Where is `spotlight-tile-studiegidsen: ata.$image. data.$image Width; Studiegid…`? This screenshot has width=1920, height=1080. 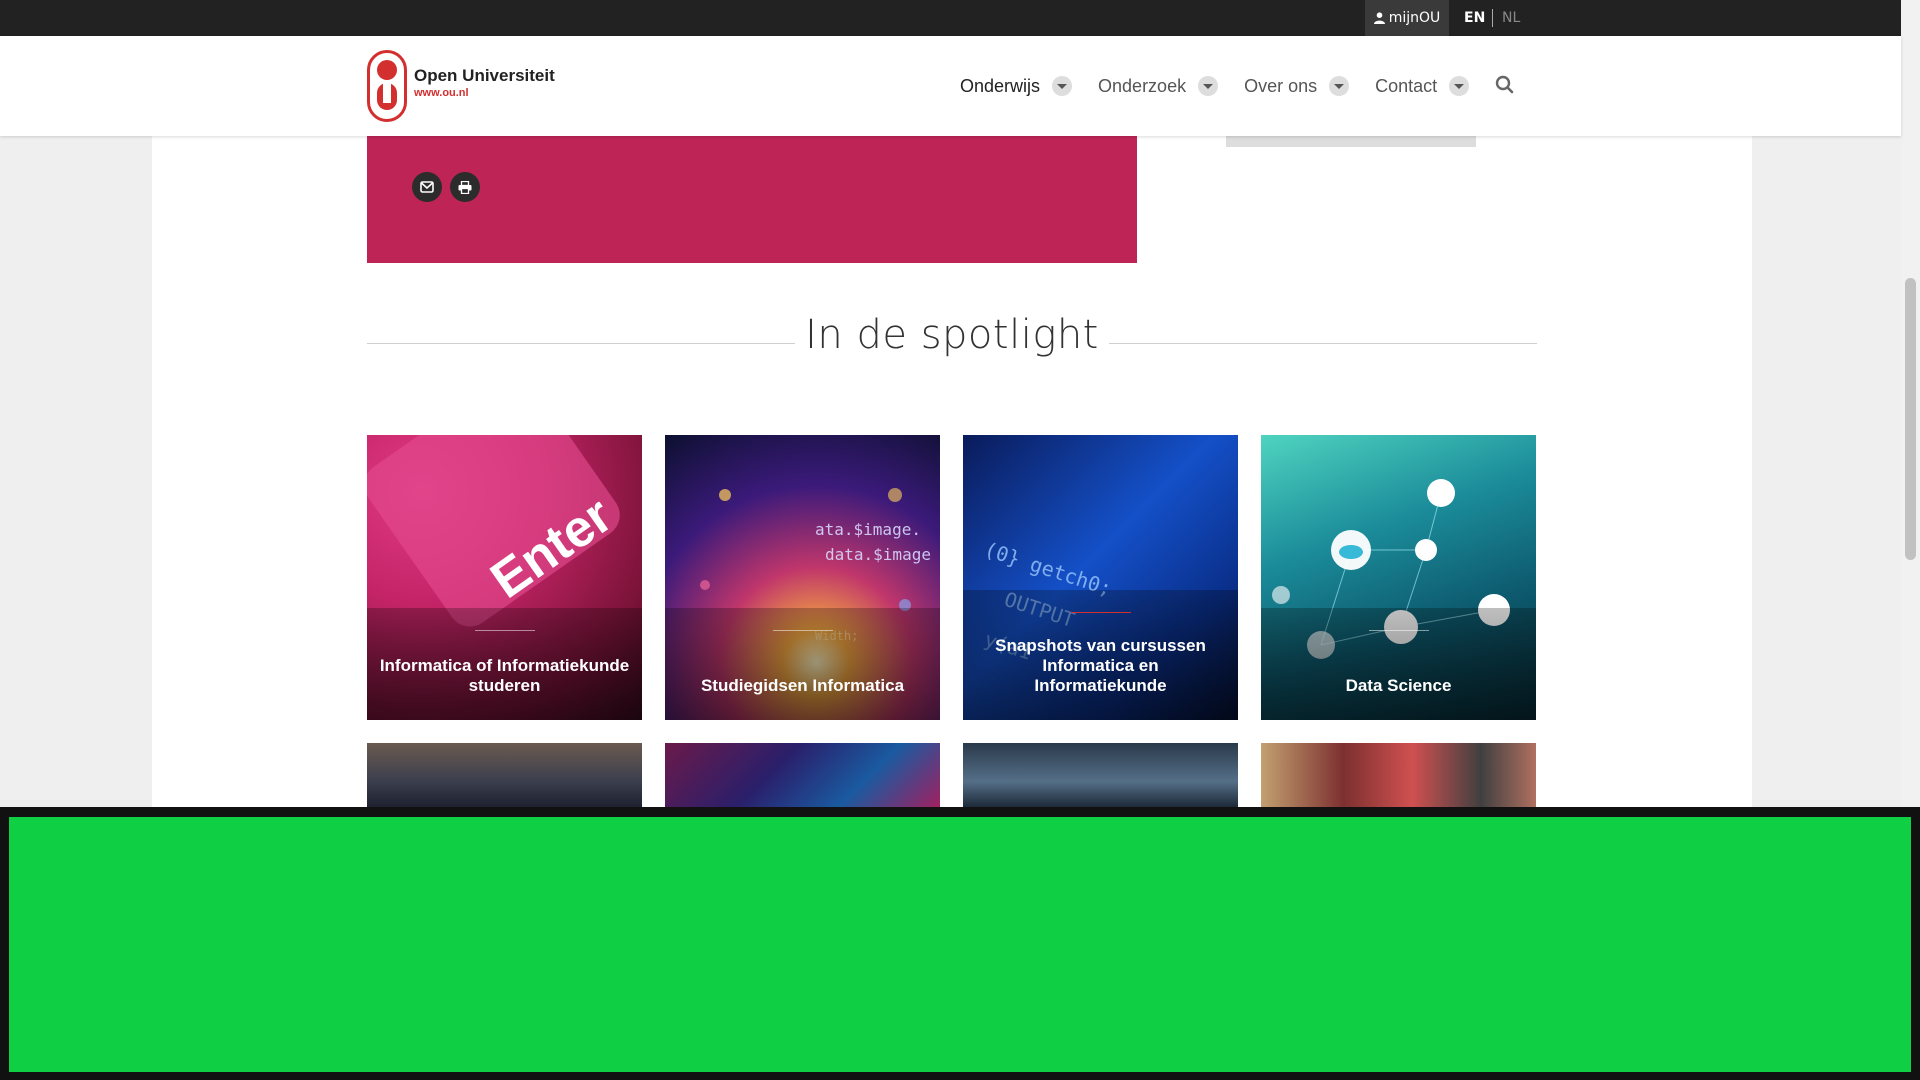
spotlight-tile-studiegidsen: ata.$image. data.$image Width; Studiegid… is located at coordinates (802, 577).